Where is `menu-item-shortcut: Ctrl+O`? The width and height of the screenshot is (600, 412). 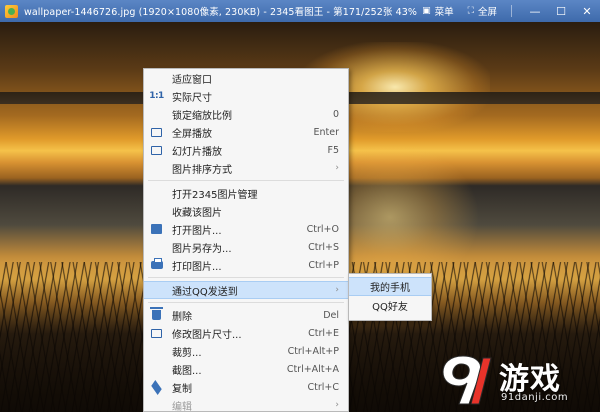
menu-item-shortcut: Ctrl+O is located at coordinates (322, 229).